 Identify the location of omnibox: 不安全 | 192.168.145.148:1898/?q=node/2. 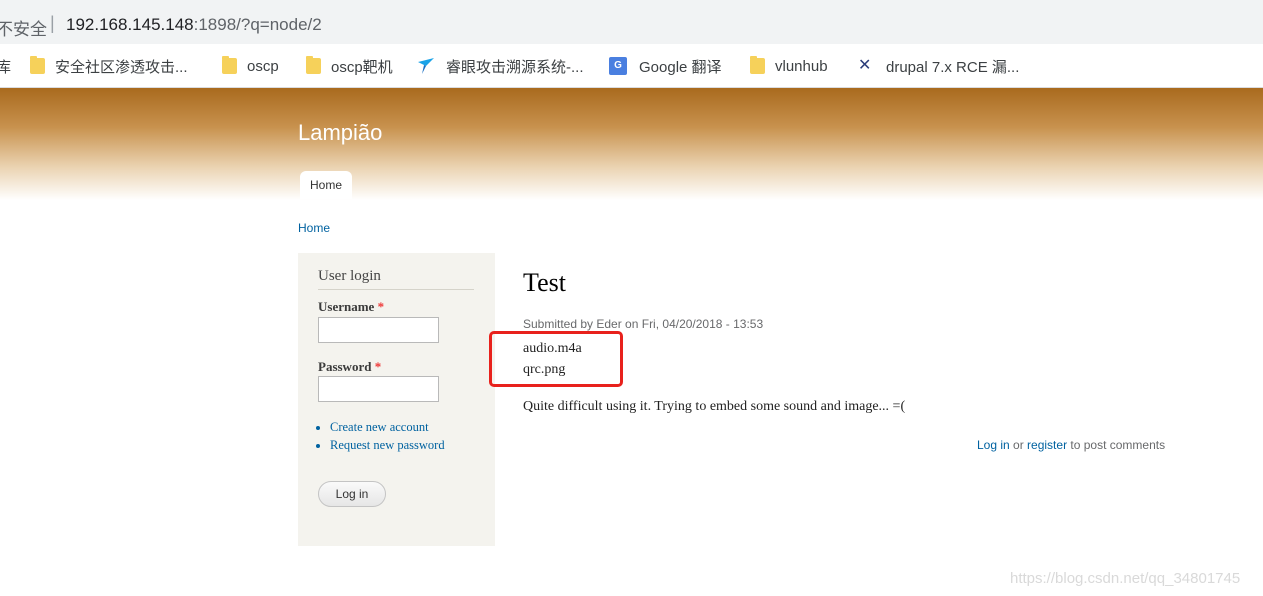
(615, 22).